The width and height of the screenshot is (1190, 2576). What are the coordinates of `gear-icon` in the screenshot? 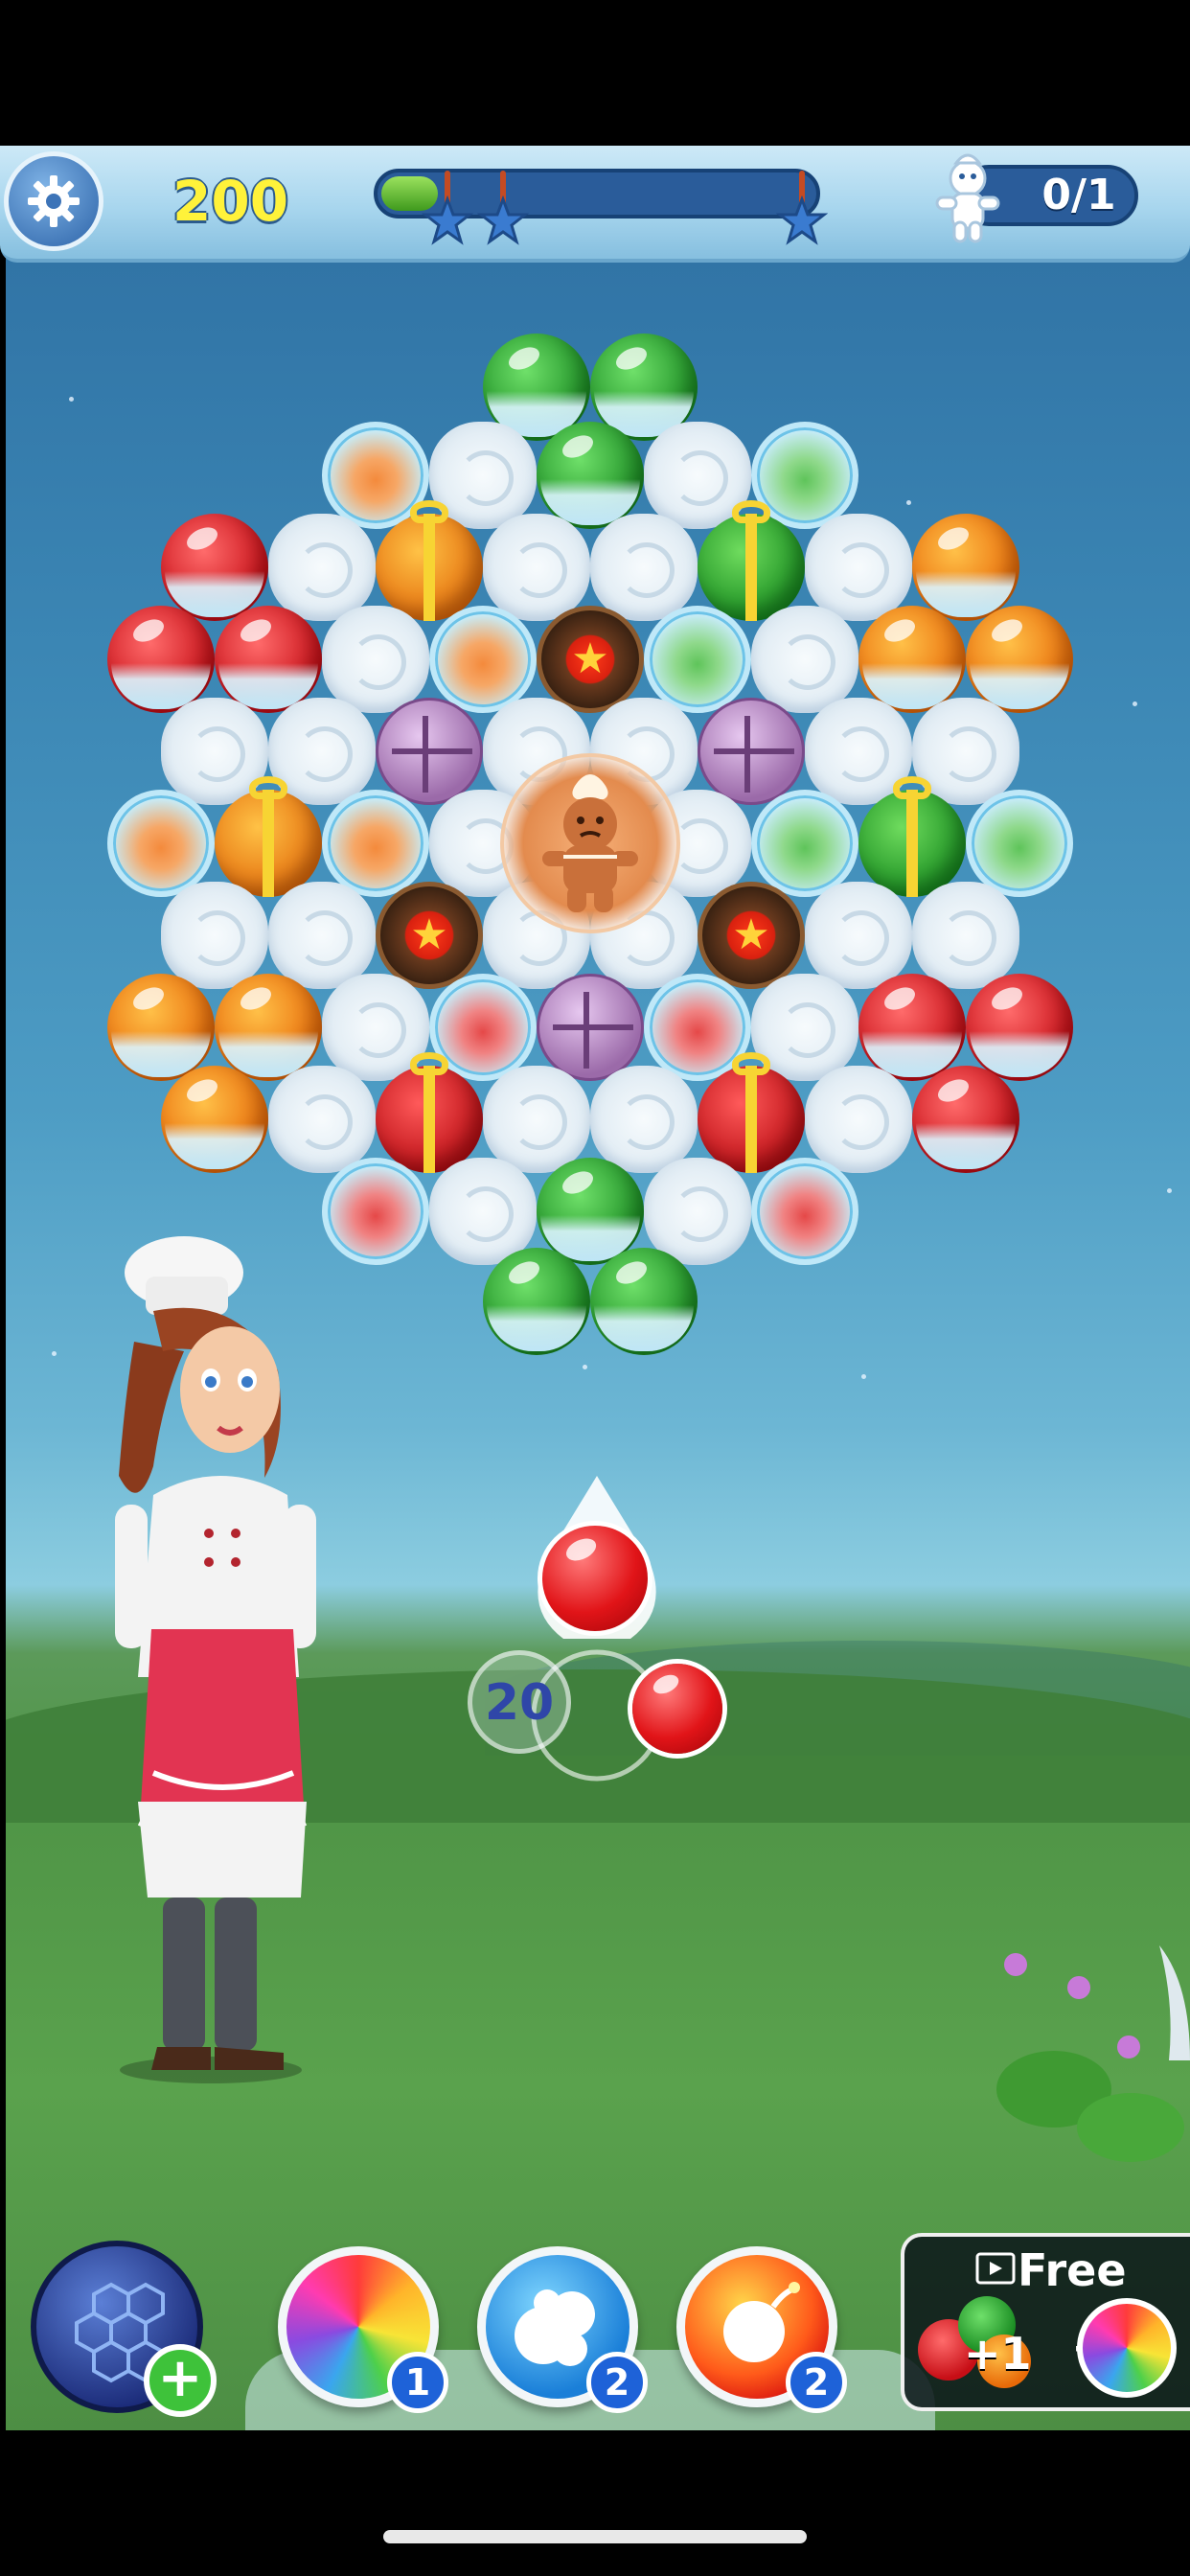 It's located at (54, 201).